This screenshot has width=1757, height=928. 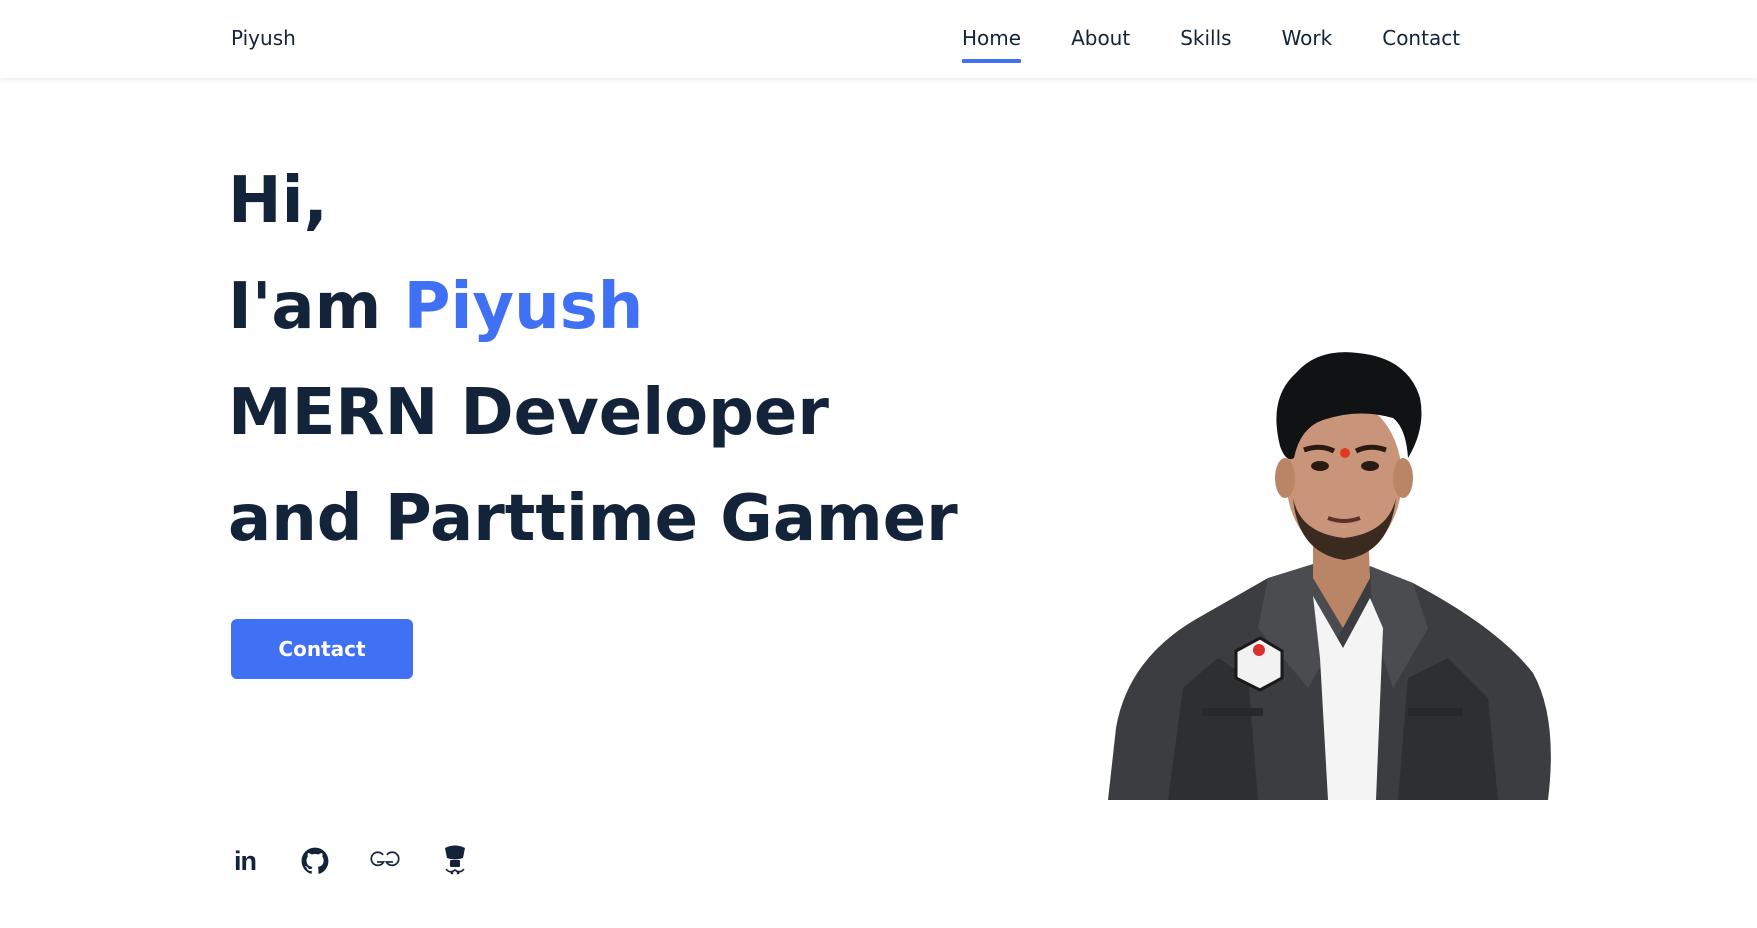 I want to click on github-icon, so click(x=315, y=861).